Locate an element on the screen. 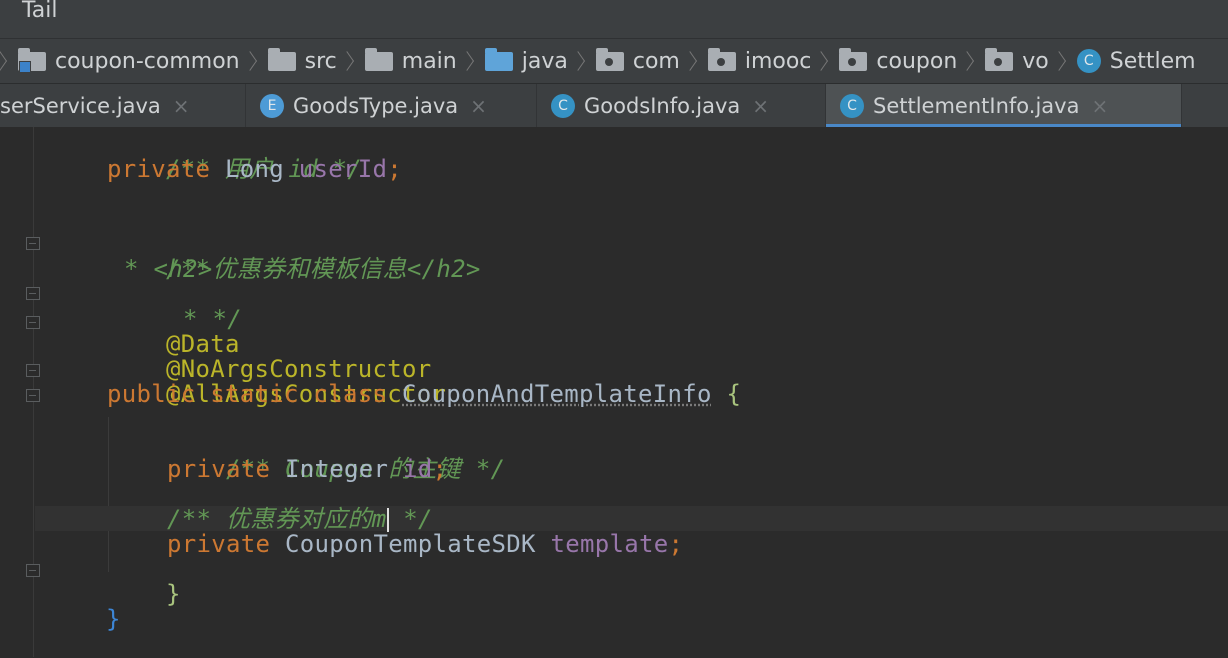 The width and height of the screenshot is (1228, 658). comment-end: */ is located at coordinates (410, 519).